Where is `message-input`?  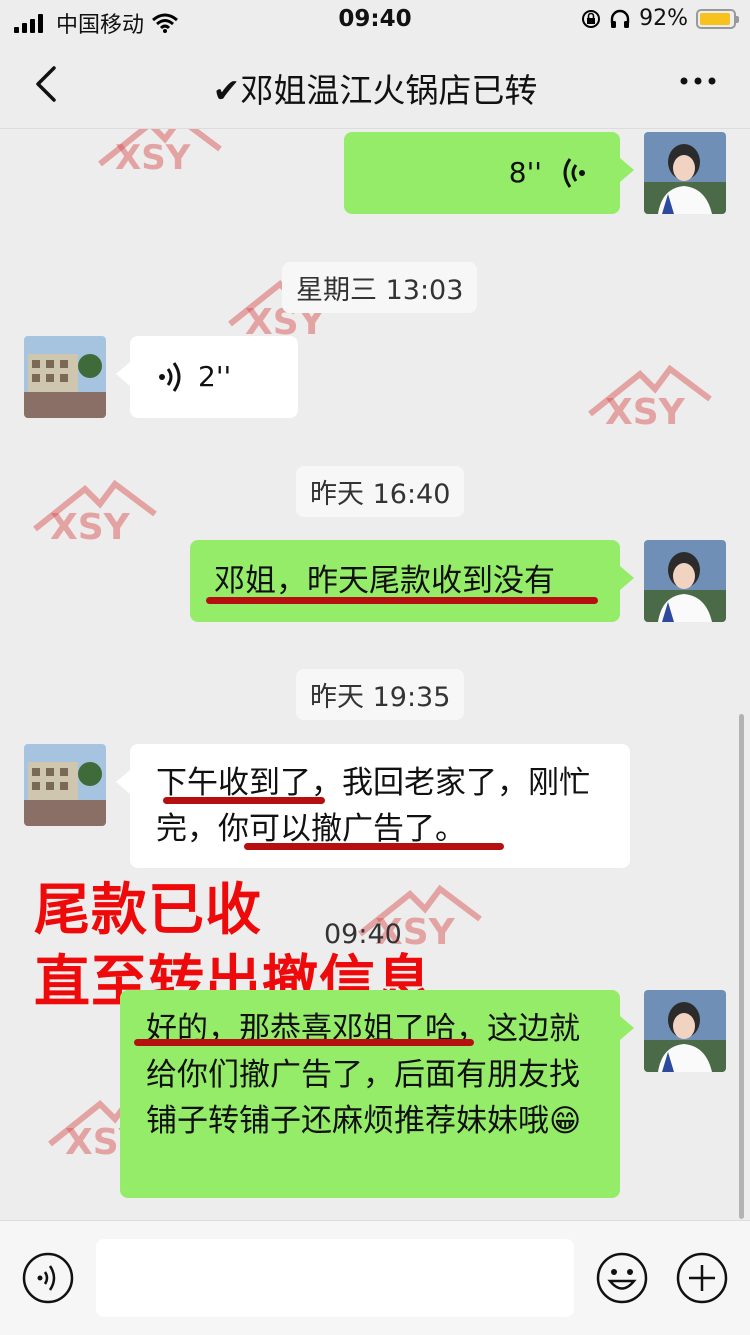
message-input is located at coordinates (335, 1278).